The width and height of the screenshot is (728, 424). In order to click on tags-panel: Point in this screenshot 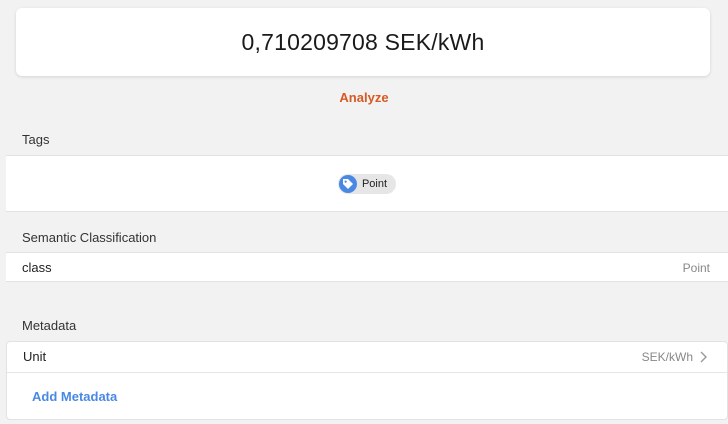, I will do `click(367, 183)`.